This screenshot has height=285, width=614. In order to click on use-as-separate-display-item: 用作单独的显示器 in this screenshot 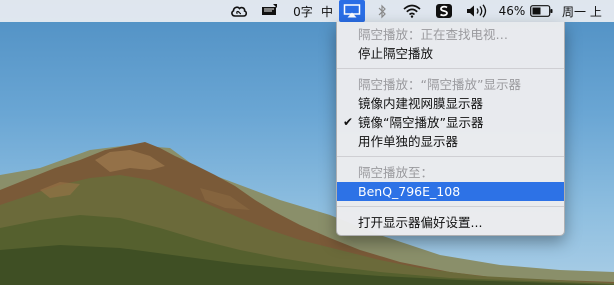, I will do `click(450, 141)`.